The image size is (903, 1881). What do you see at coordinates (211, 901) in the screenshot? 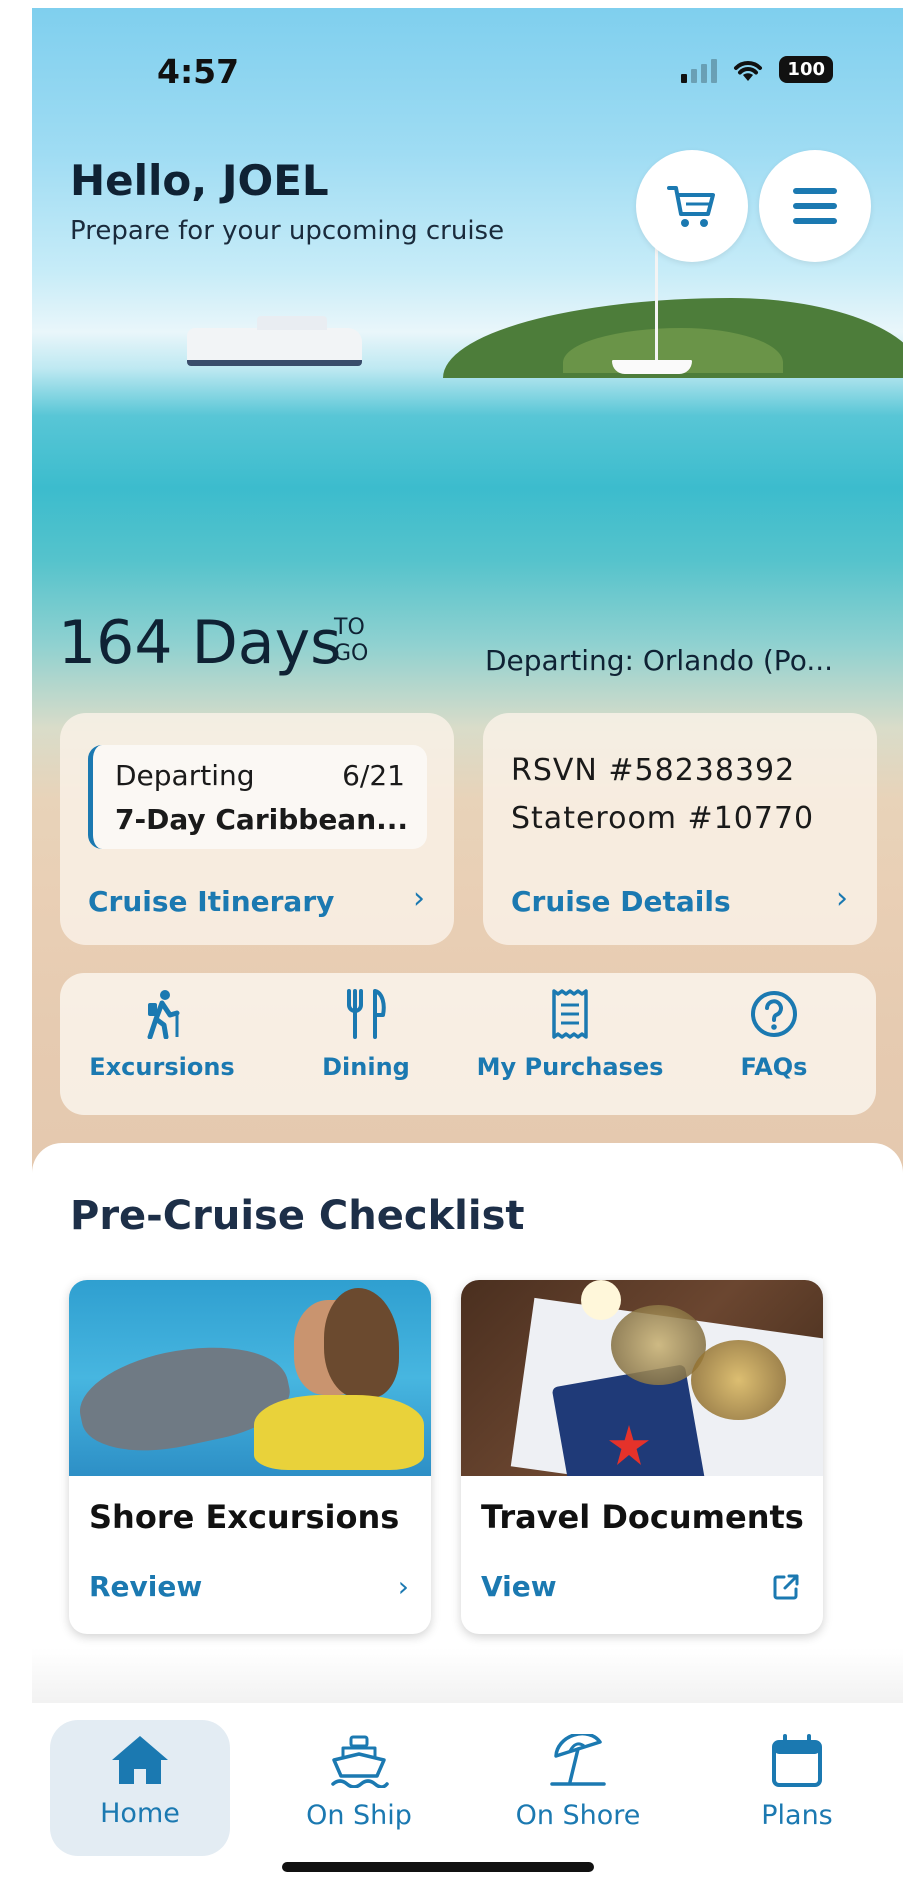
I see `cruise-itinerary-link: Cruise Itinerary` at bounding box center [211, 901].